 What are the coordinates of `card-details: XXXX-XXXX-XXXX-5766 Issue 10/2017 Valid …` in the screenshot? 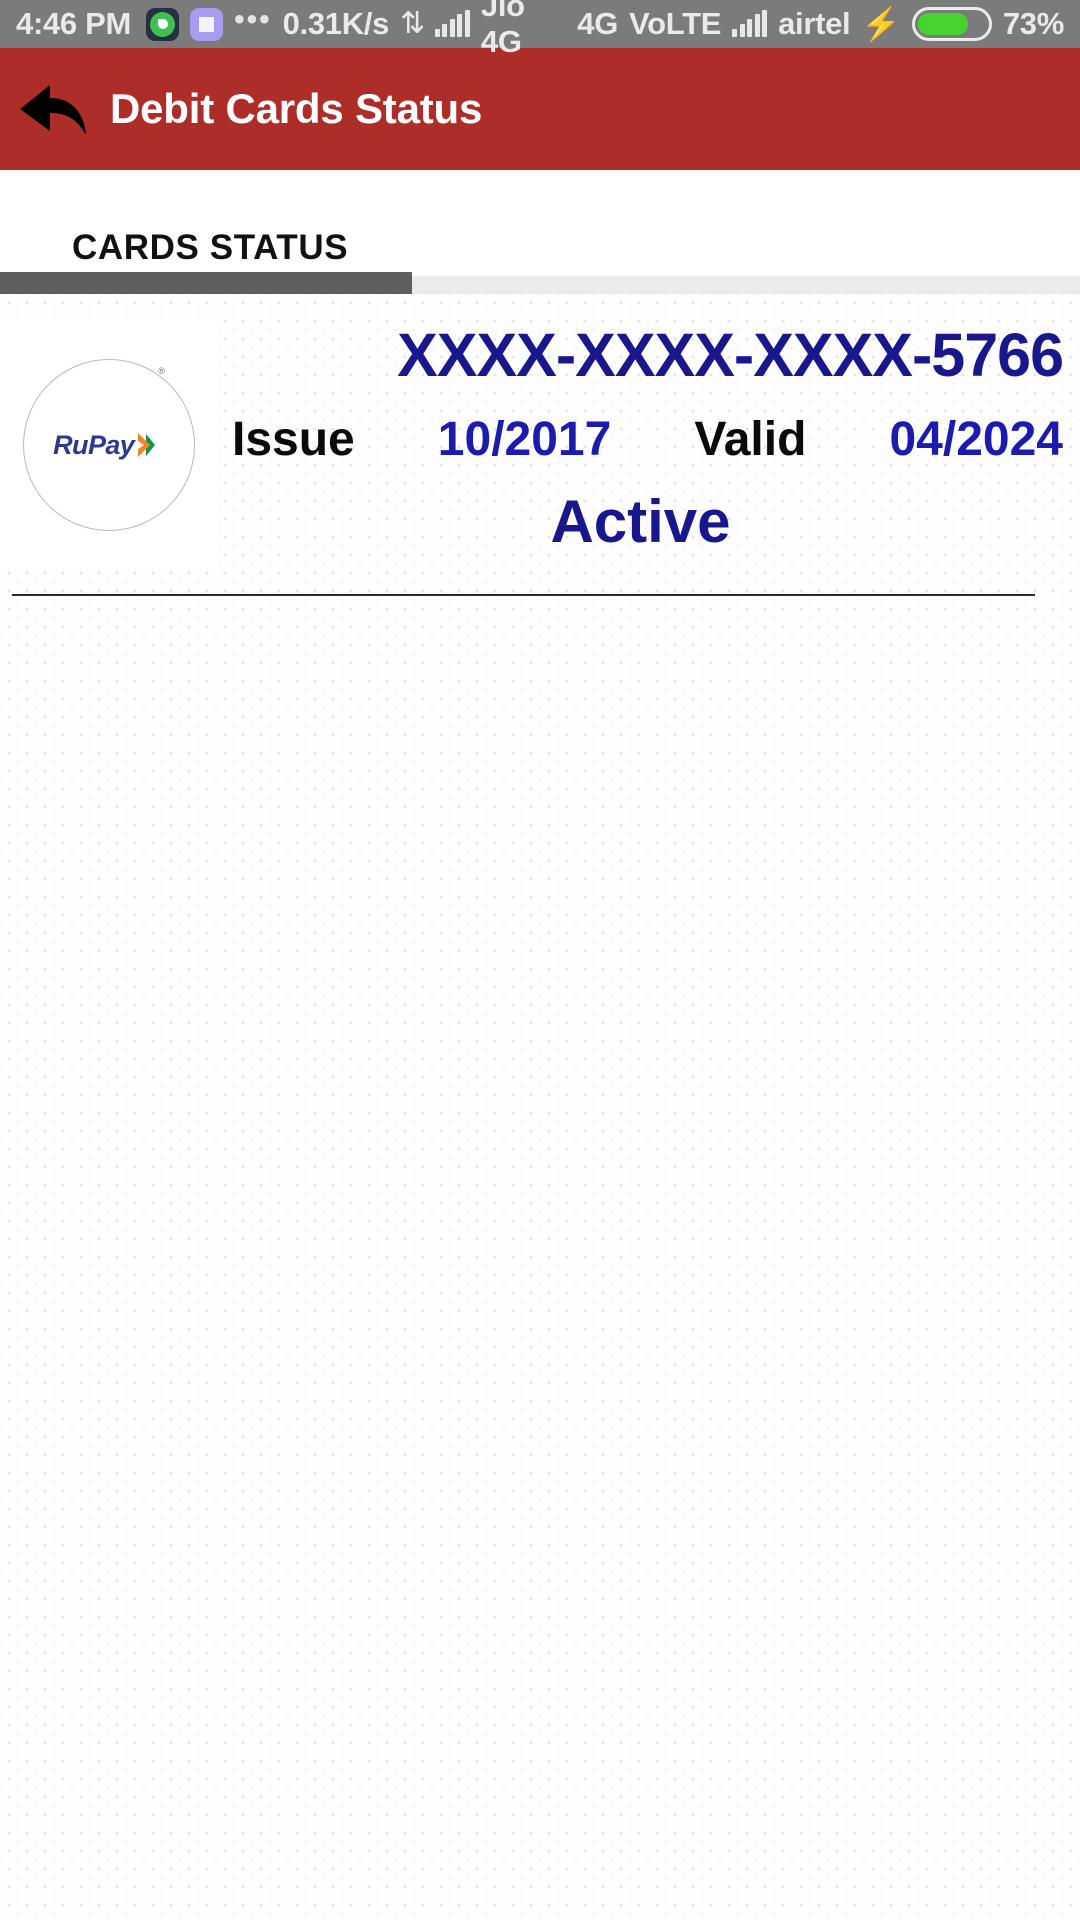 It's located at (649, 438).